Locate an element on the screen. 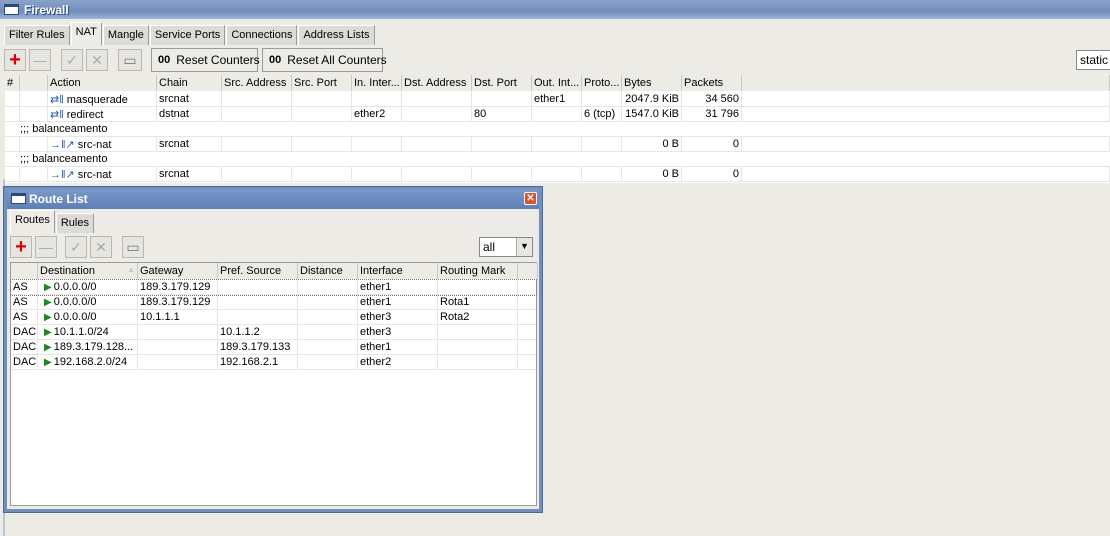 Image resolution: width=1110 pixels, height=536 pixels. column-header: Dst. Port is located at coordinates (502, 83).